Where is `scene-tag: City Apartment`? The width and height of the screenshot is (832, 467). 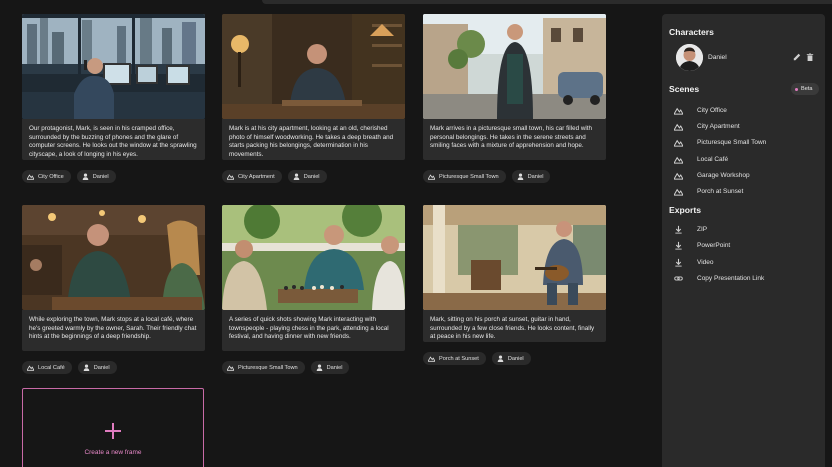 scene-tag: City Apartment is located at coordinates (252, 176).